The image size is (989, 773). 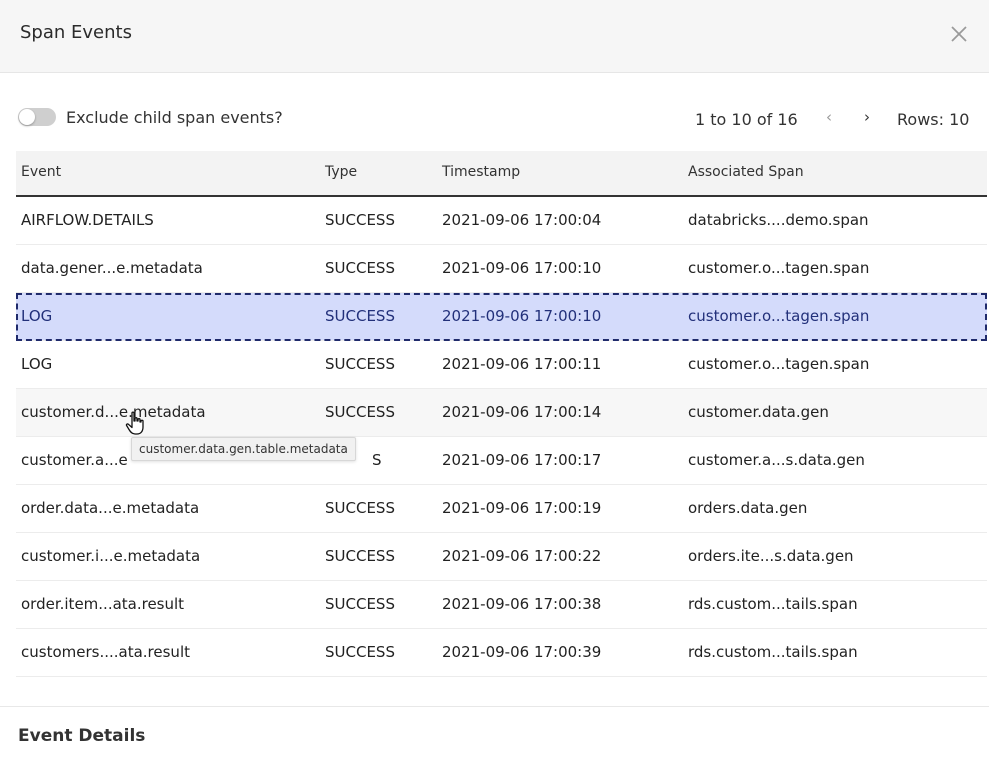 I want to click on cell-event: AIRFLOW.DETAILS, so click(x=87, y=220).